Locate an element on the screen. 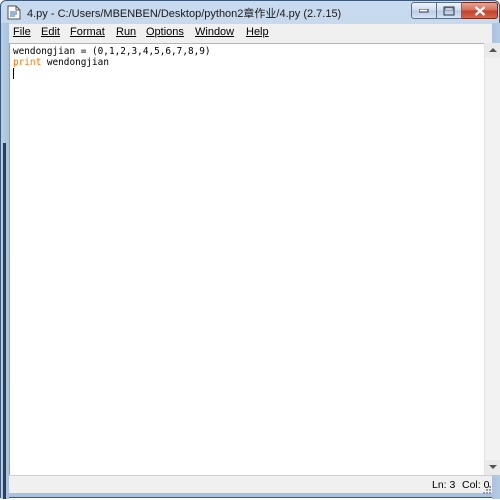 The height and width of the screenshot is (500, 500). scroll-down-button is located at coordinates (492, 467).